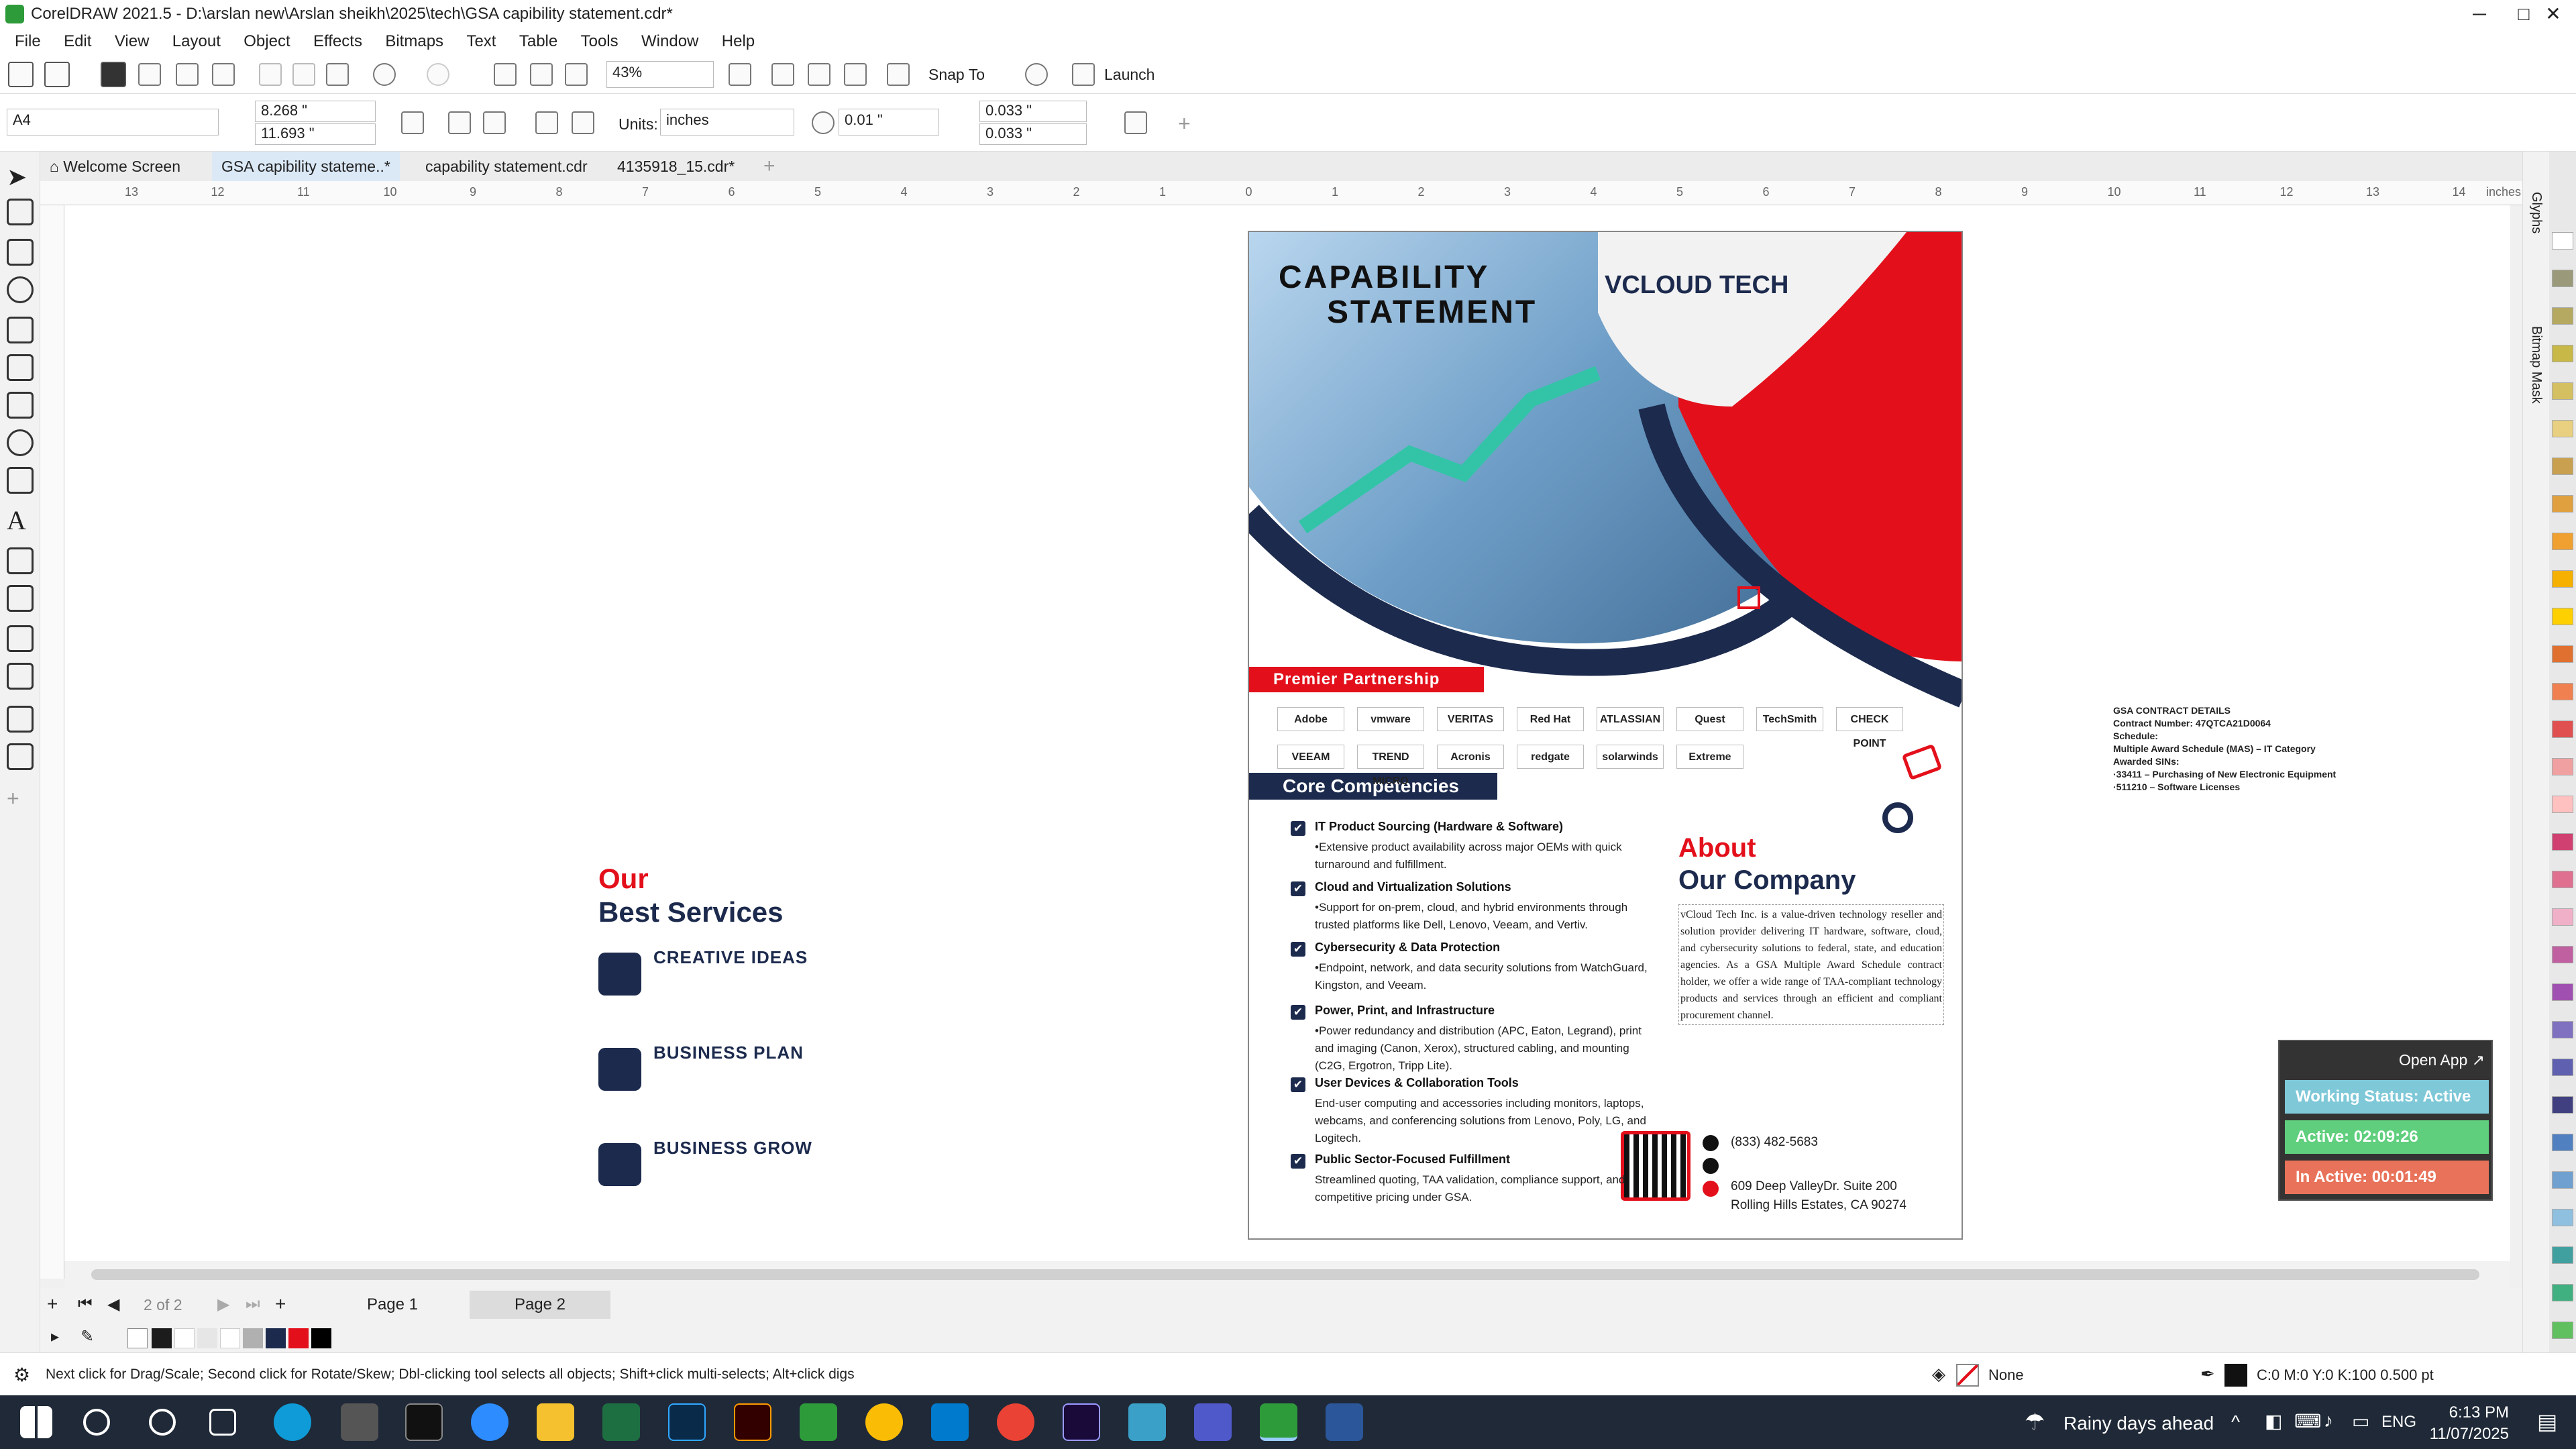  Describe the element at coordinates (1036, 74) in the screenshot. I see `gear-icon` at that location.